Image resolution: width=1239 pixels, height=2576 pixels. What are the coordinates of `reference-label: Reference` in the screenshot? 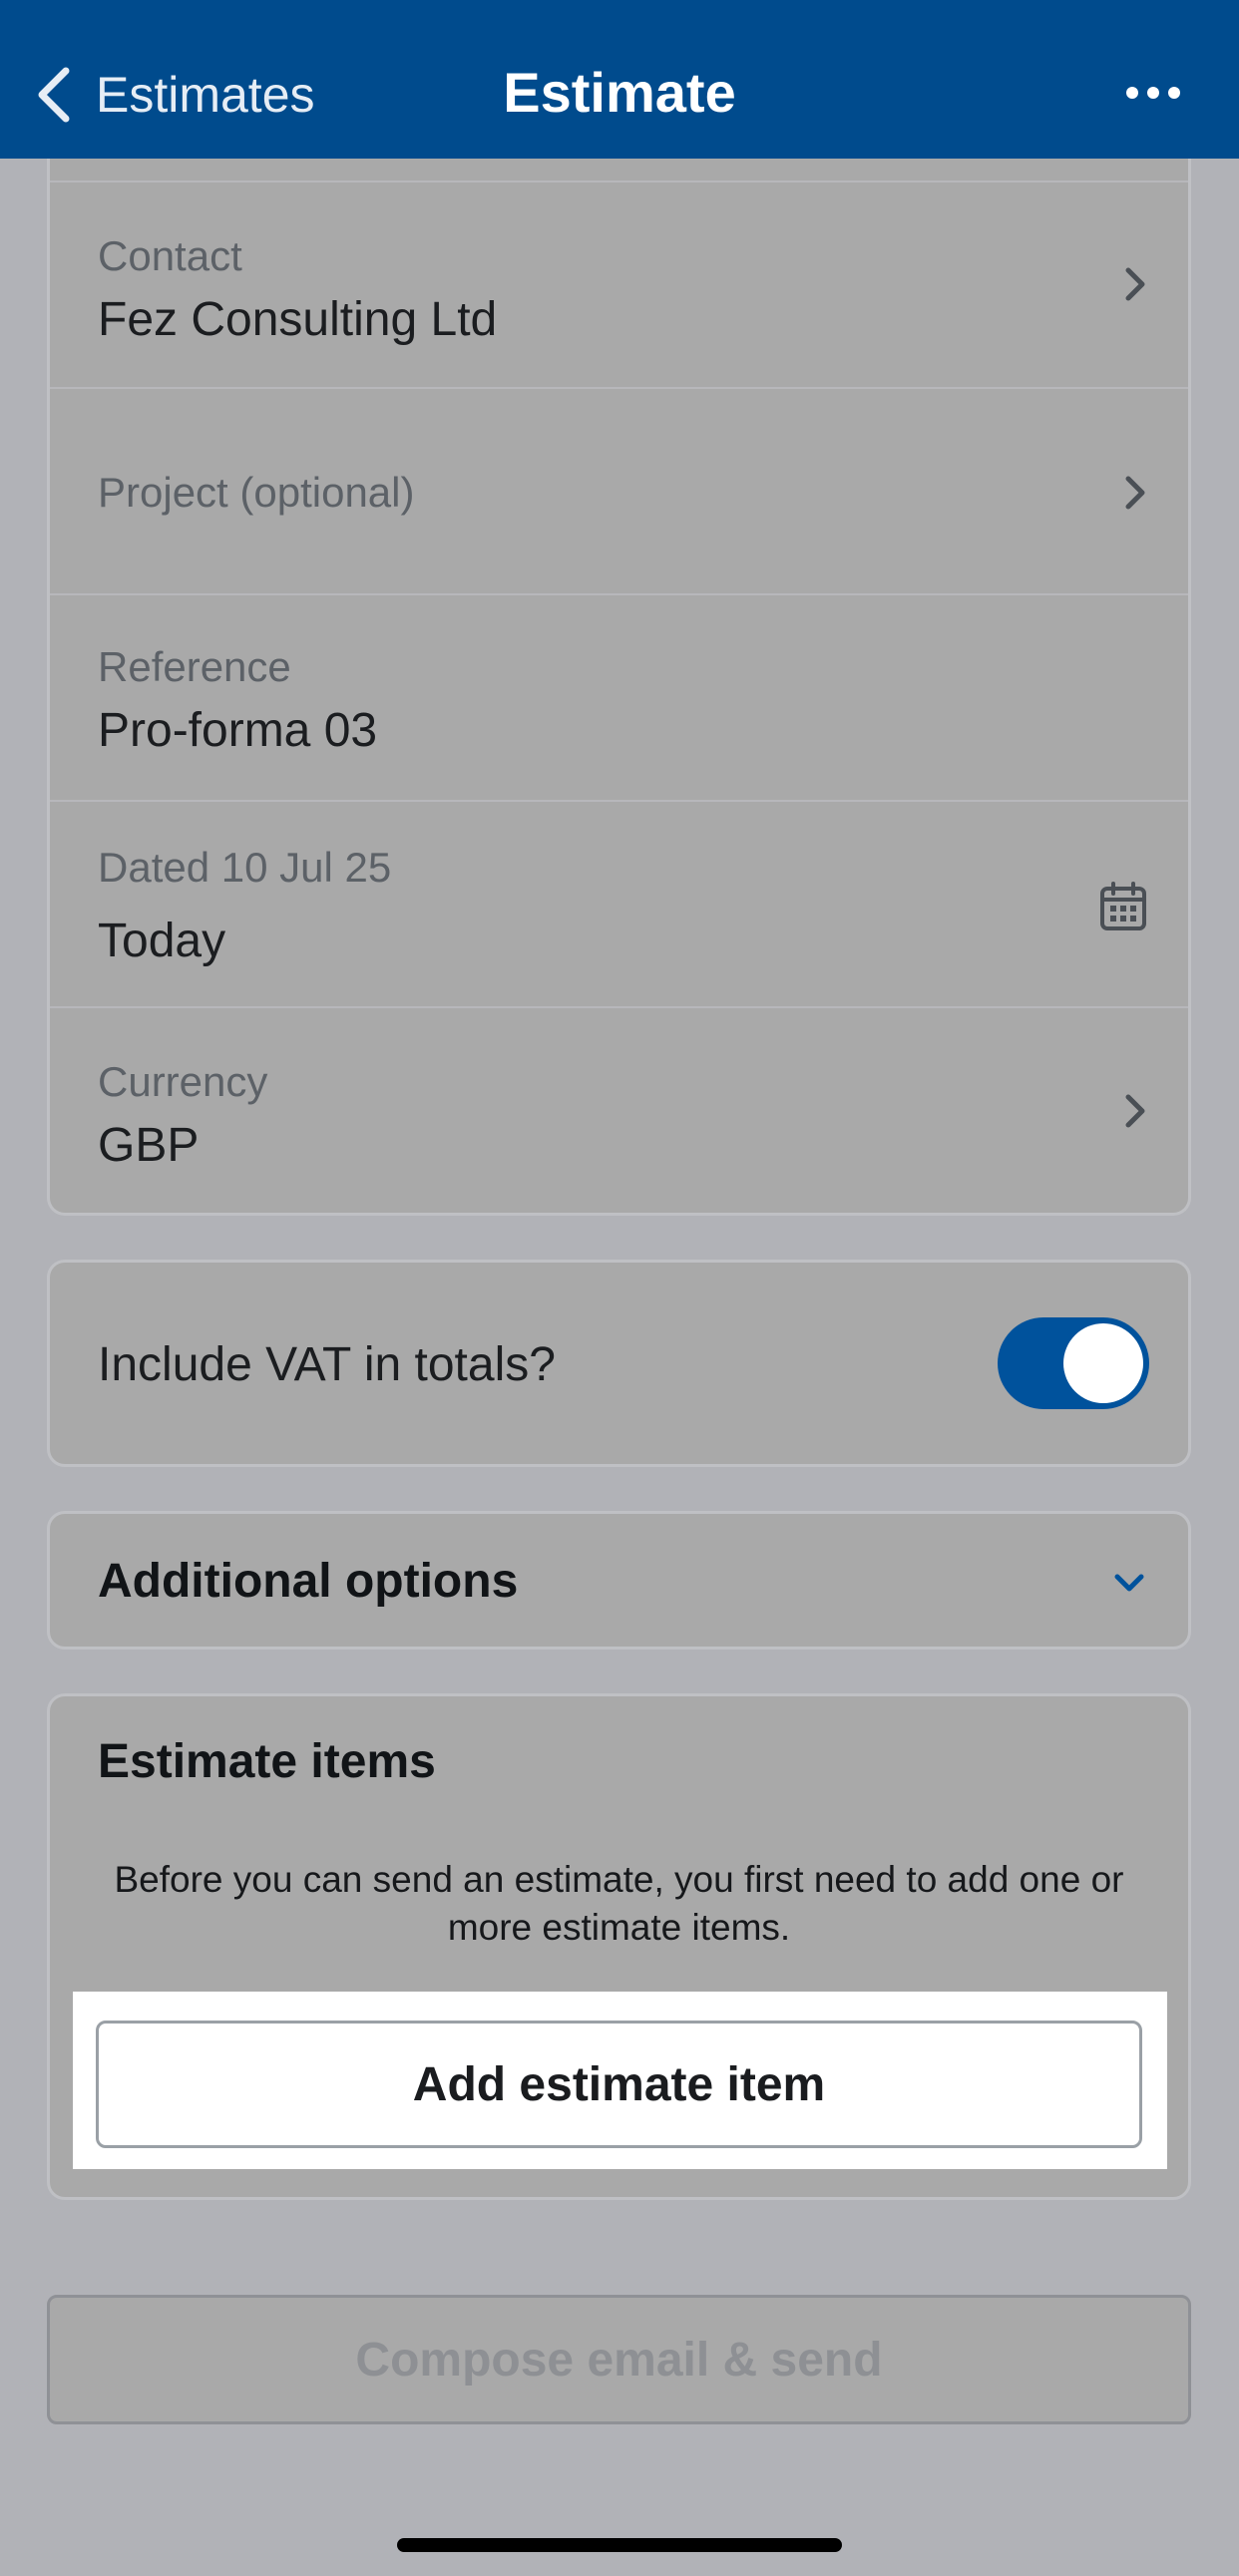 It's located at (194, 666).